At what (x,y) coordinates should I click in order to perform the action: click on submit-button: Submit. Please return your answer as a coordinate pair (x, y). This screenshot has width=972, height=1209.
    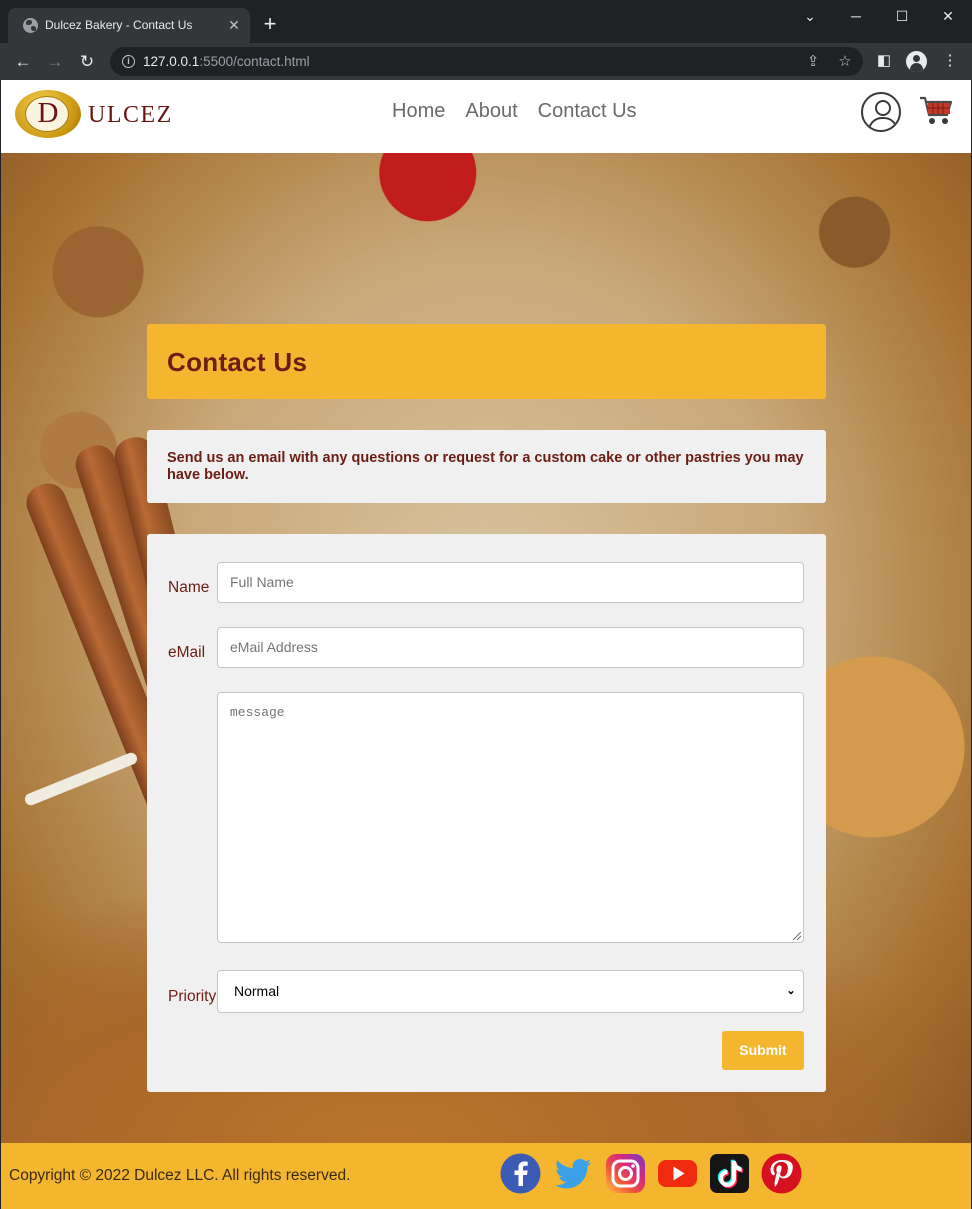
    Looking at the image, I should click on (763, 1050).